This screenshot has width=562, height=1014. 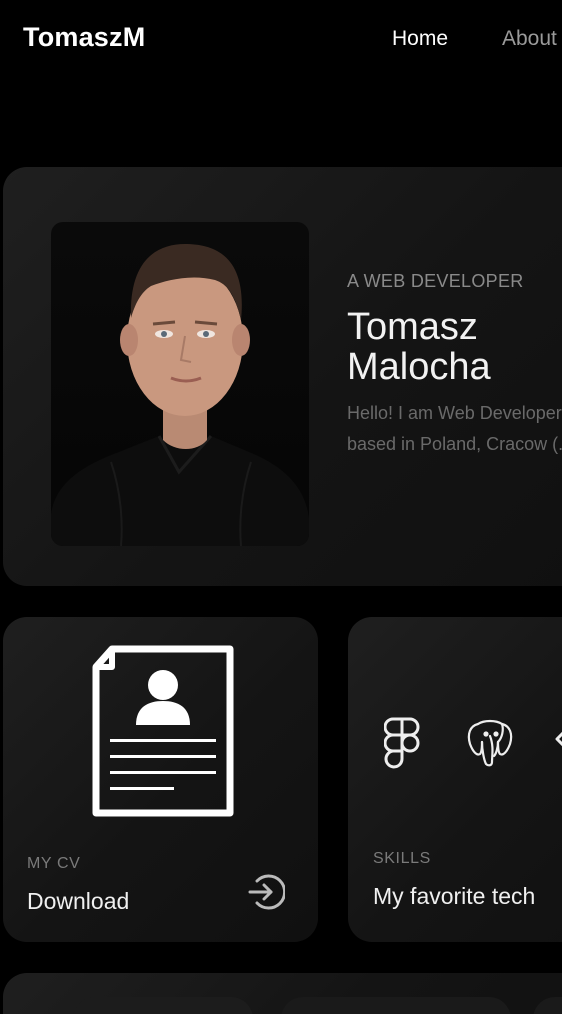 I want to click on projects-card, so click(x=282, y=993).